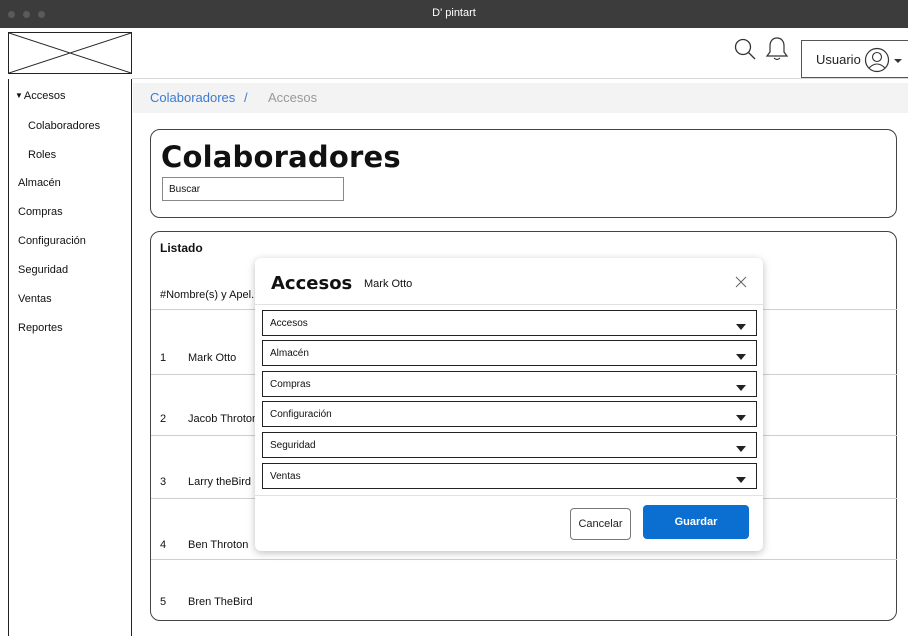 This screenshot has height=636, width=908. I want to click on sidebar-item-accesos: ▼Accesos, so click(40, 96).